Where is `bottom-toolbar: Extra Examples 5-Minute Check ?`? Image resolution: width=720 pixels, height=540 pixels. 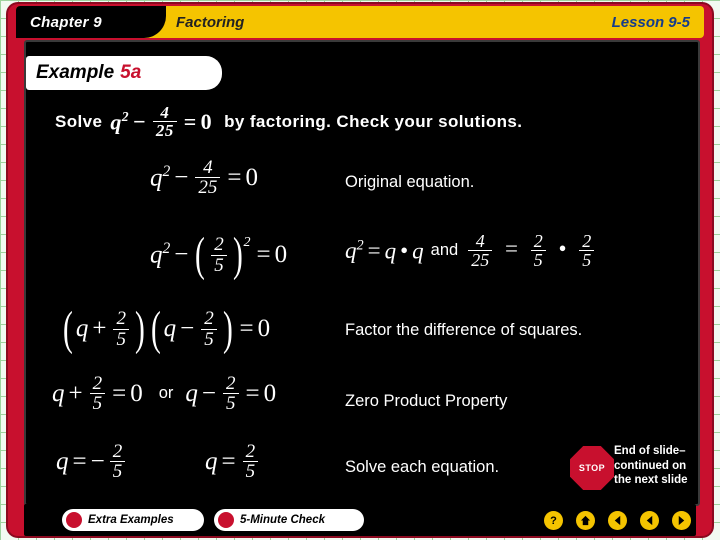 bottom-toolbar: Extra Examples 5-Minute Check ? is located at coordinates (360, 520).